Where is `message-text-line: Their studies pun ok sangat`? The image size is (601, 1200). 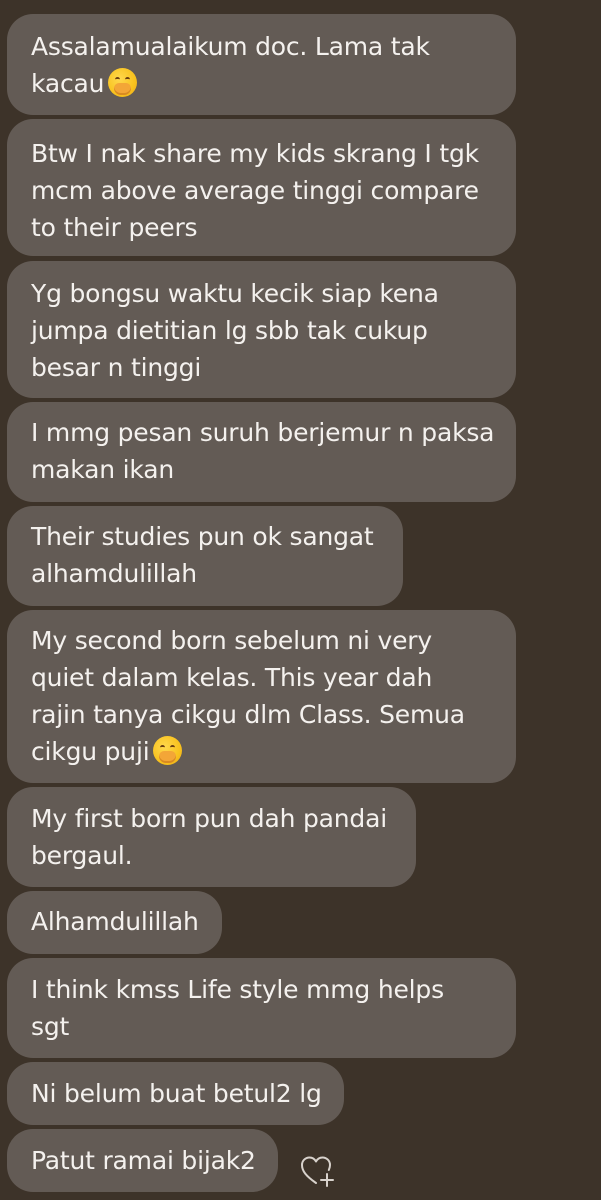
message-text-line: Their studies pun ok sangat is located at coordinates (202, 536).